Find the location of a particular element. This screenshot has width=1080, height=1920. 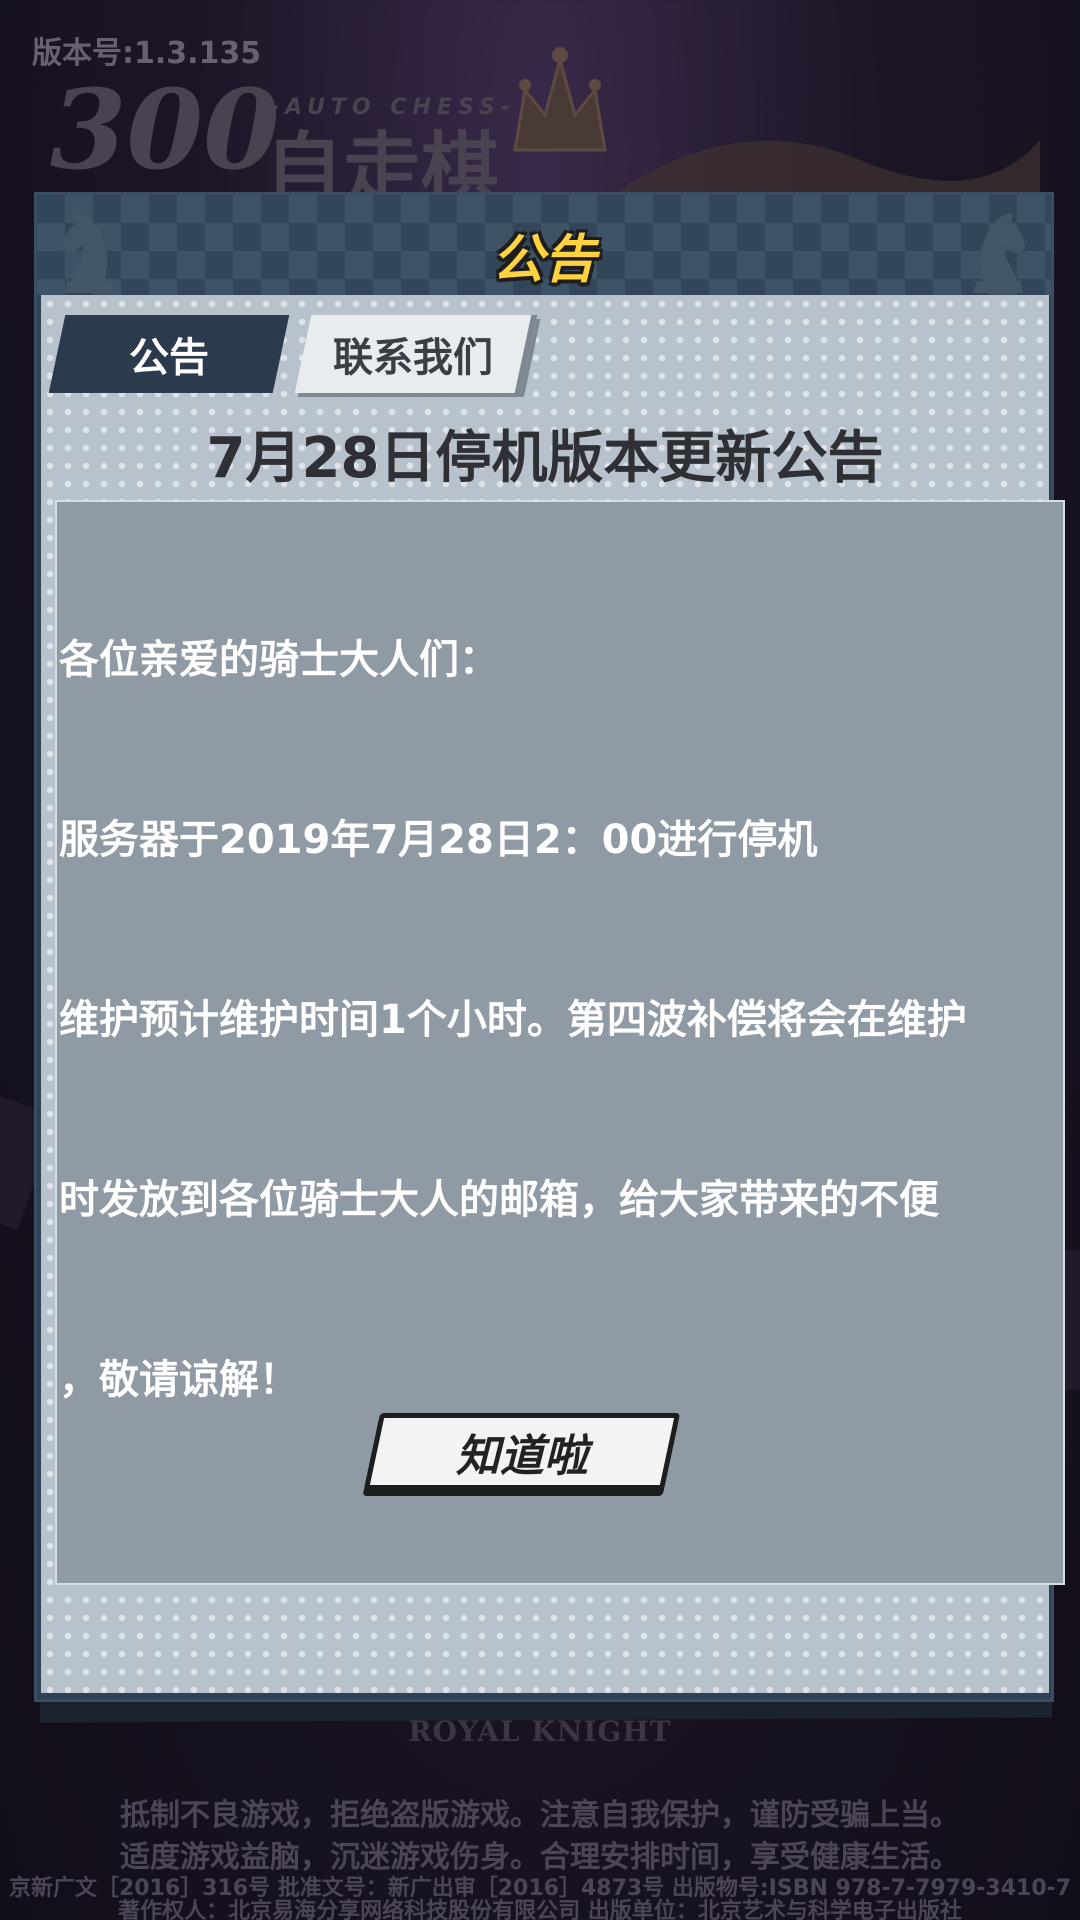

dialog-header: 公告 is located at coordinates (544, 245).